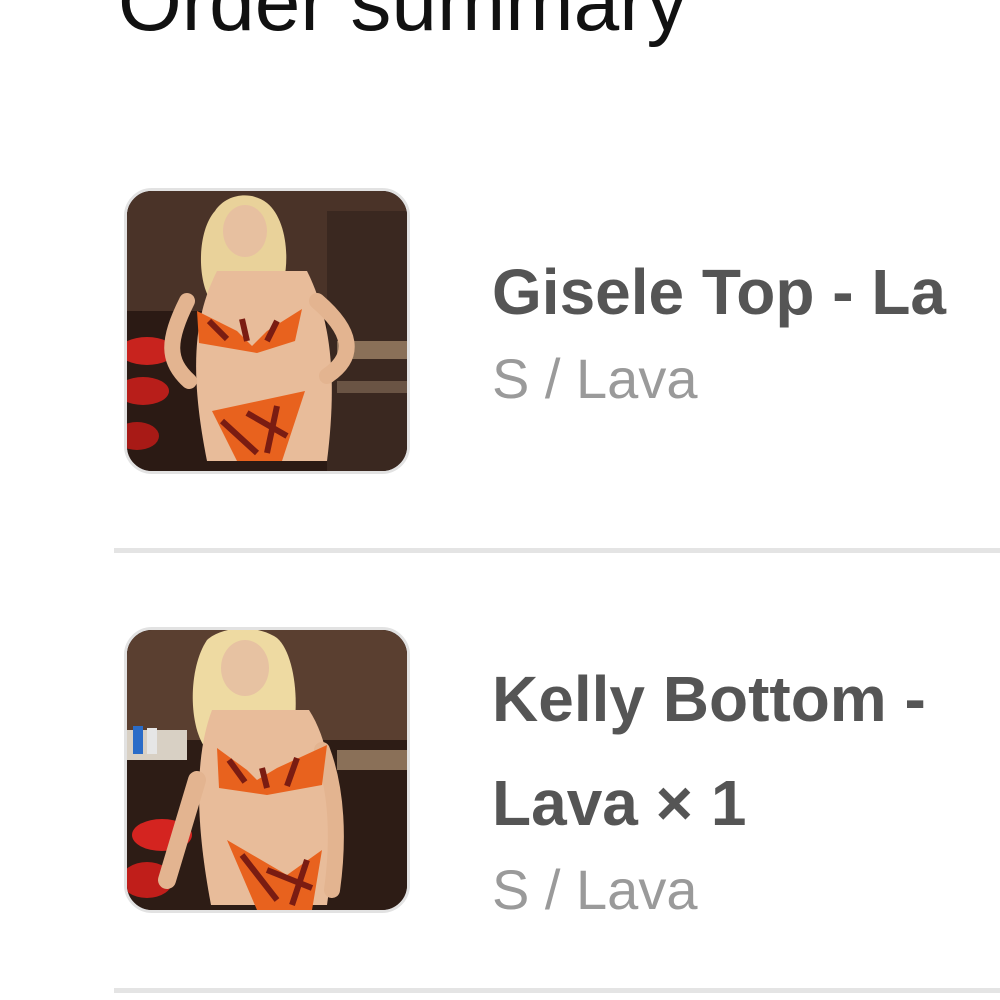 This screenshot has height=1000, width=1000. I want to click on line-item-info: Kelly Bottom - Lava × 1 S / Lava, so click(746, 786).